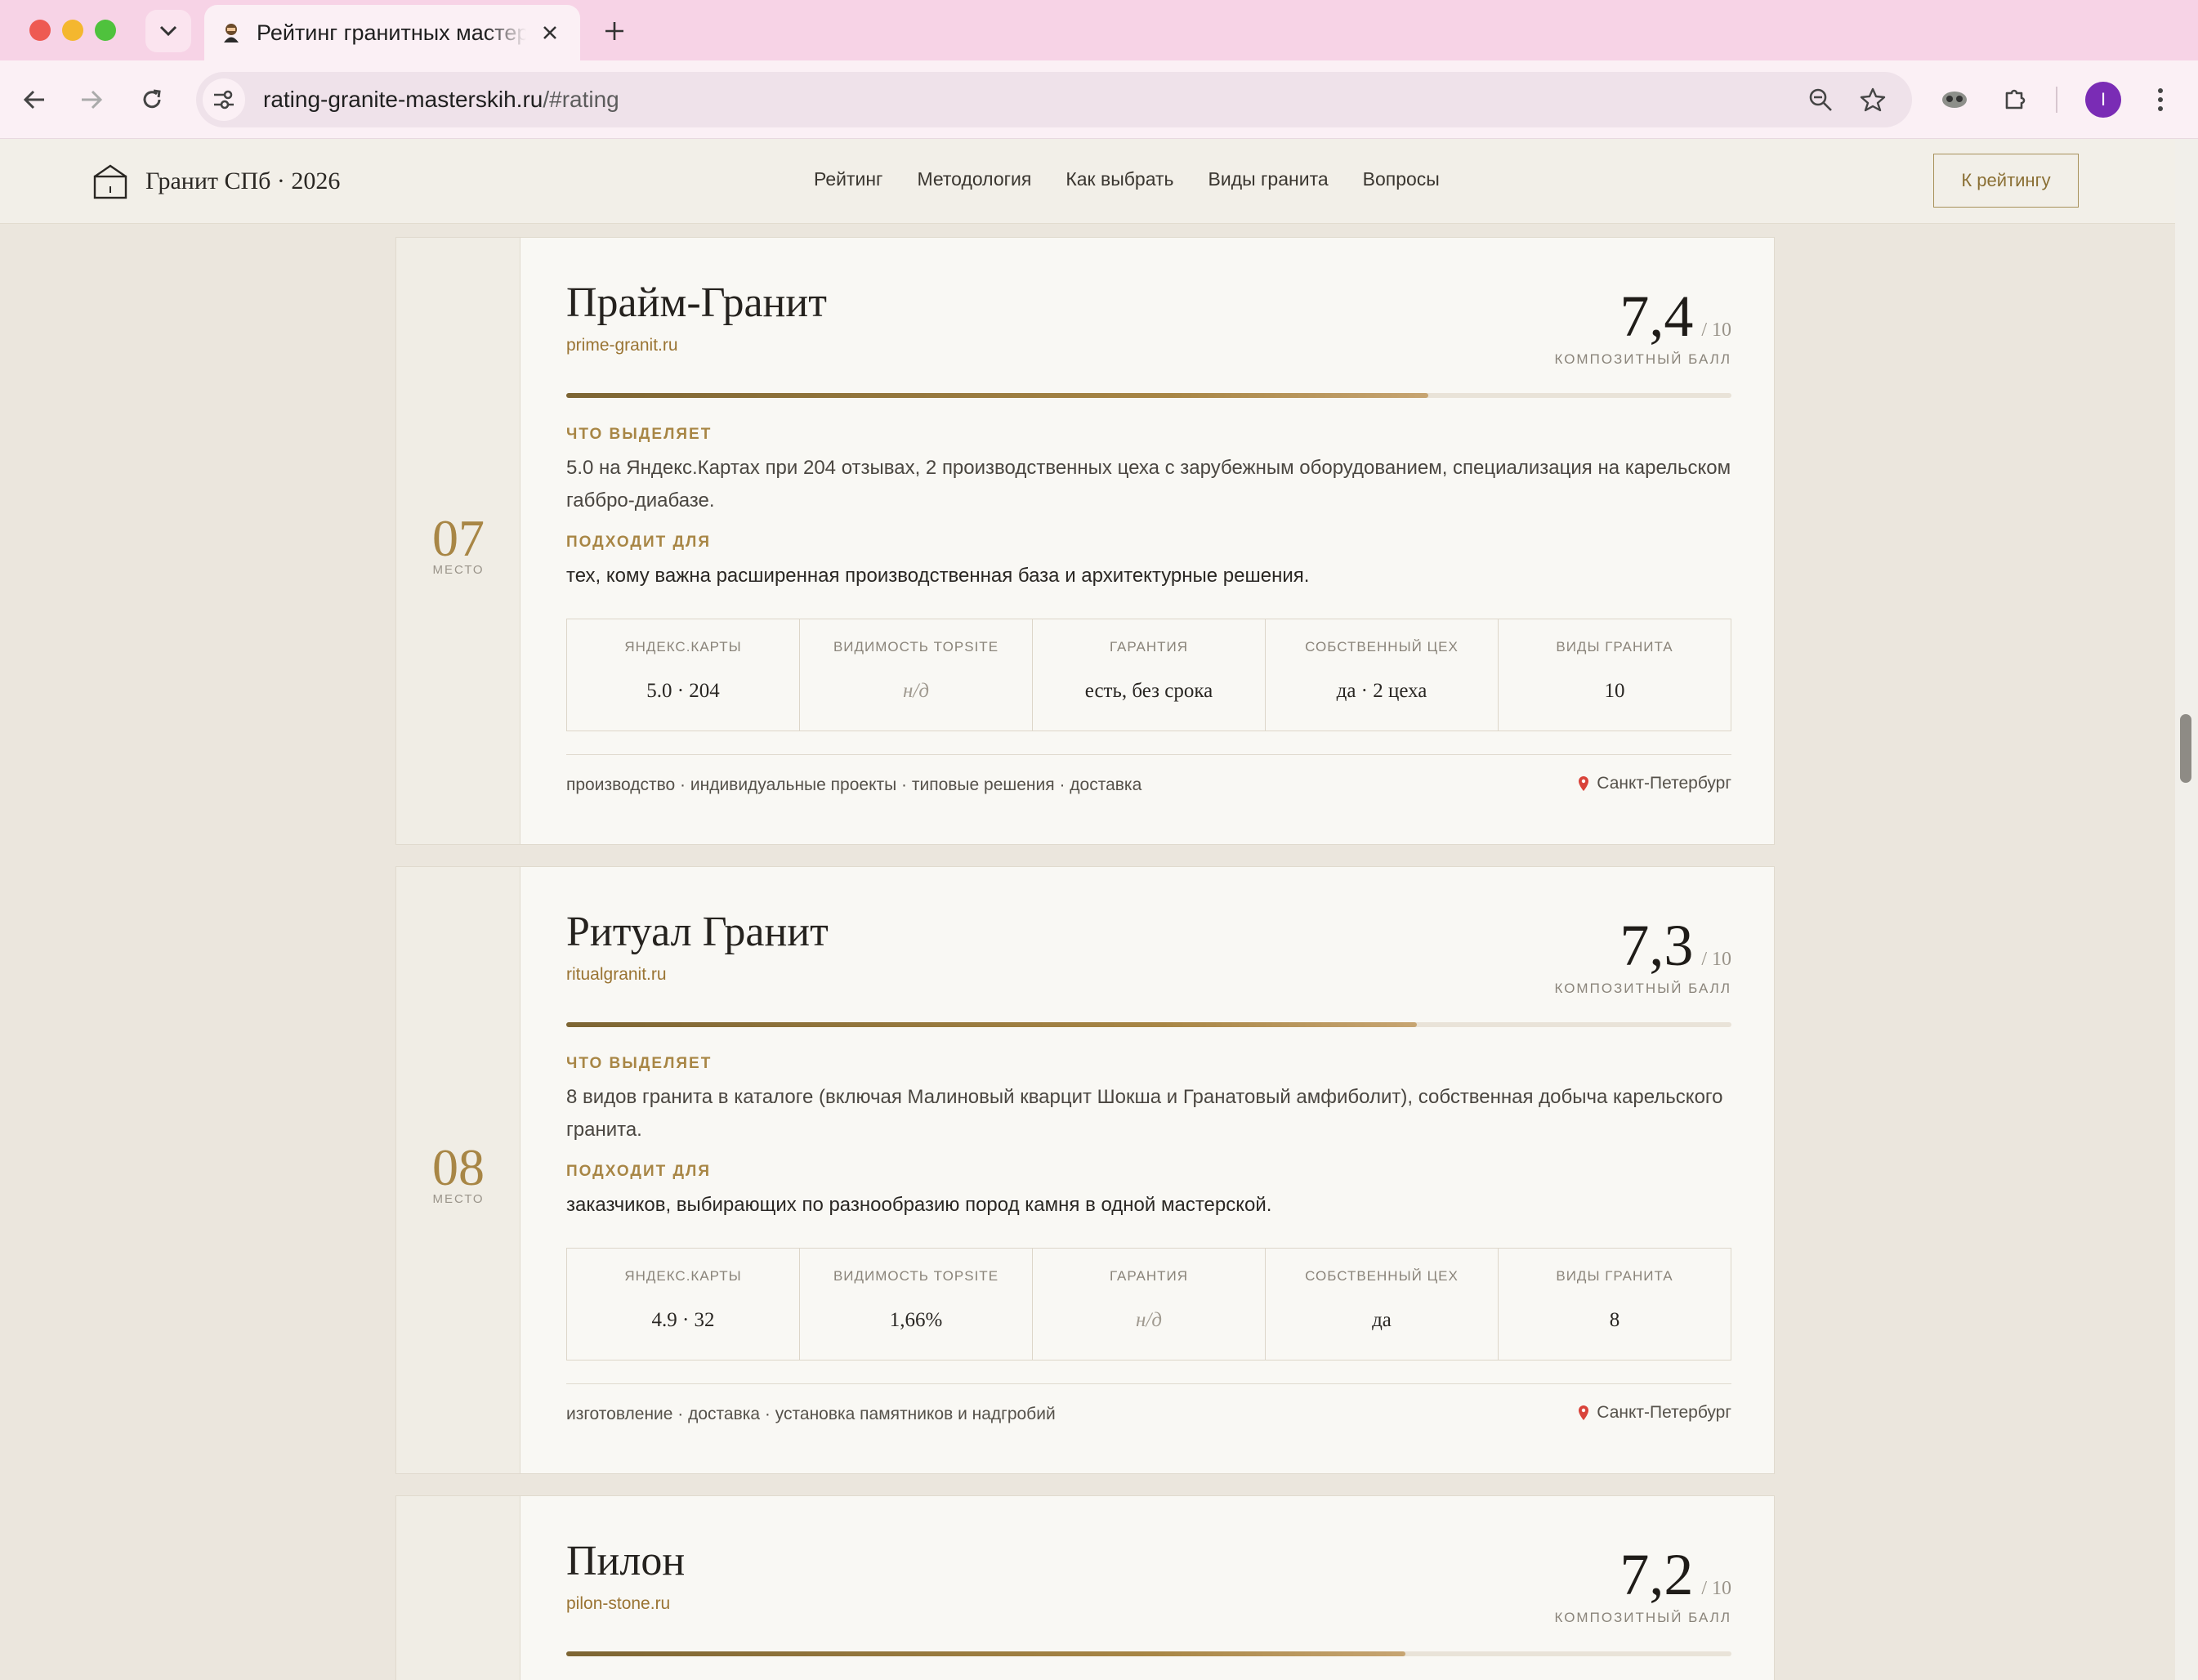 This screenshot has height=1680, width=2198. I want to click on new-tab-button, so click(614, 31).